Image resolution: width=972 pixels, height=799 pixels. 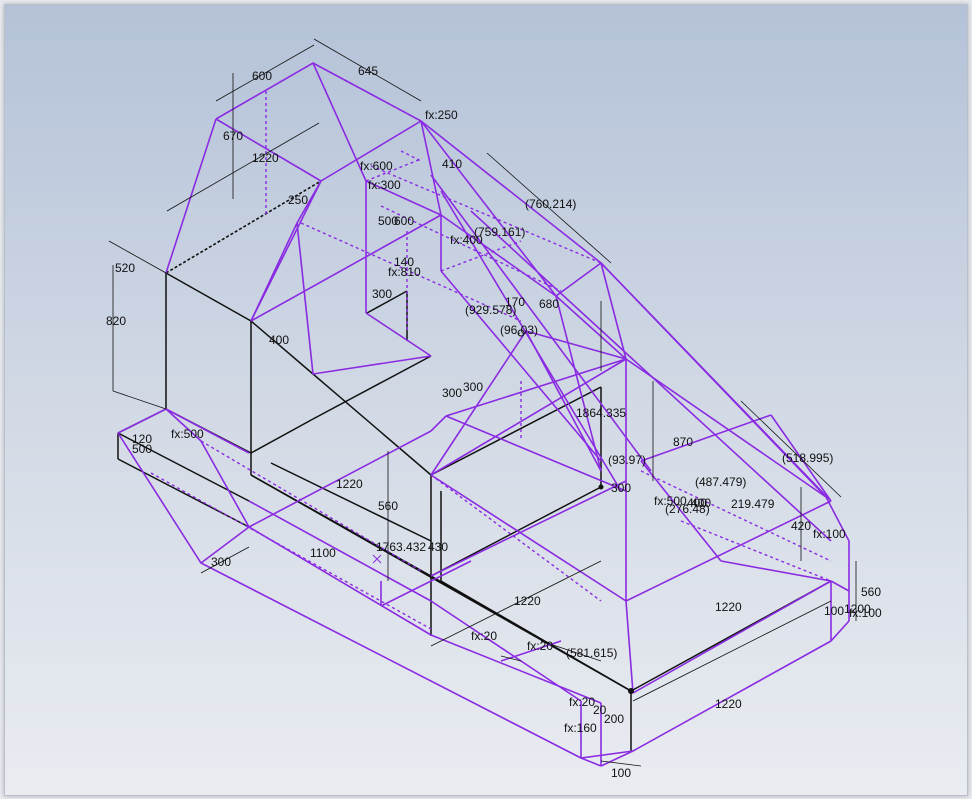 I want to click on sketch-point-markers, so click(x=503, y=511).